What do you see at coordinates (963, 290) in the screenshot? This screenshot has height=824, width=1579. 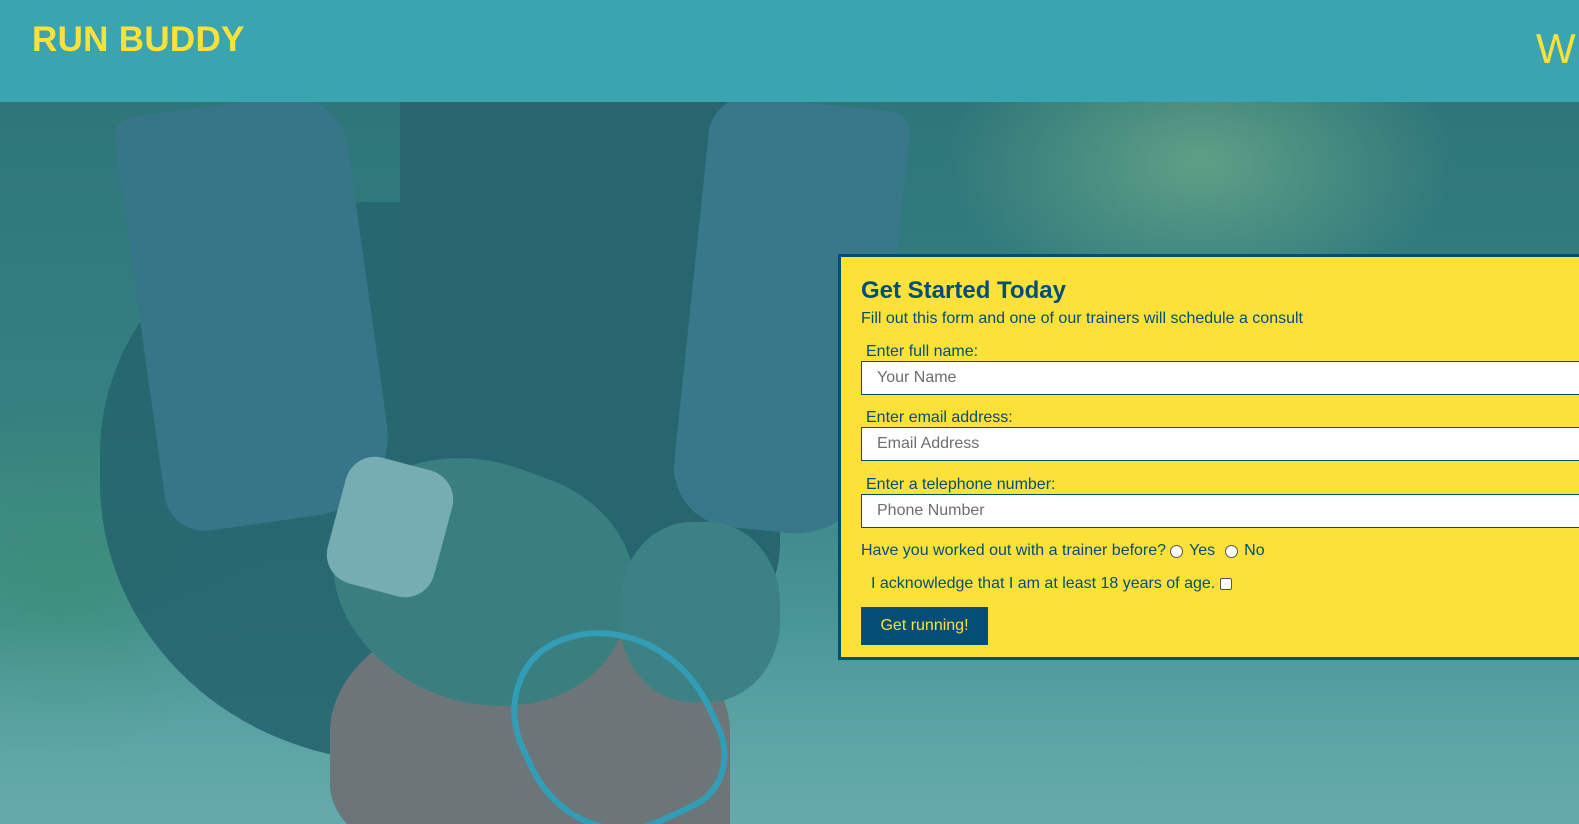 I see `form-title: Get Started Today` at bounding box center [963, 290].